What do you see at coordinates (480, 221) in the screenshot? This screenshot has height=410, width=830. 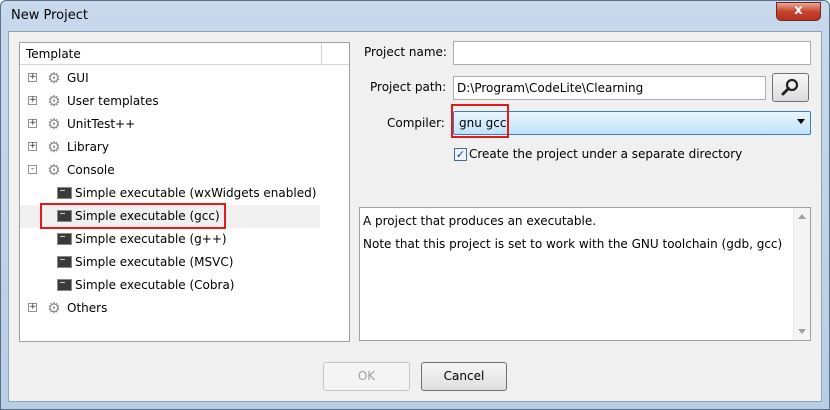 I see `description-line: A project that produces an executable.` at bounding box center [480, 221].